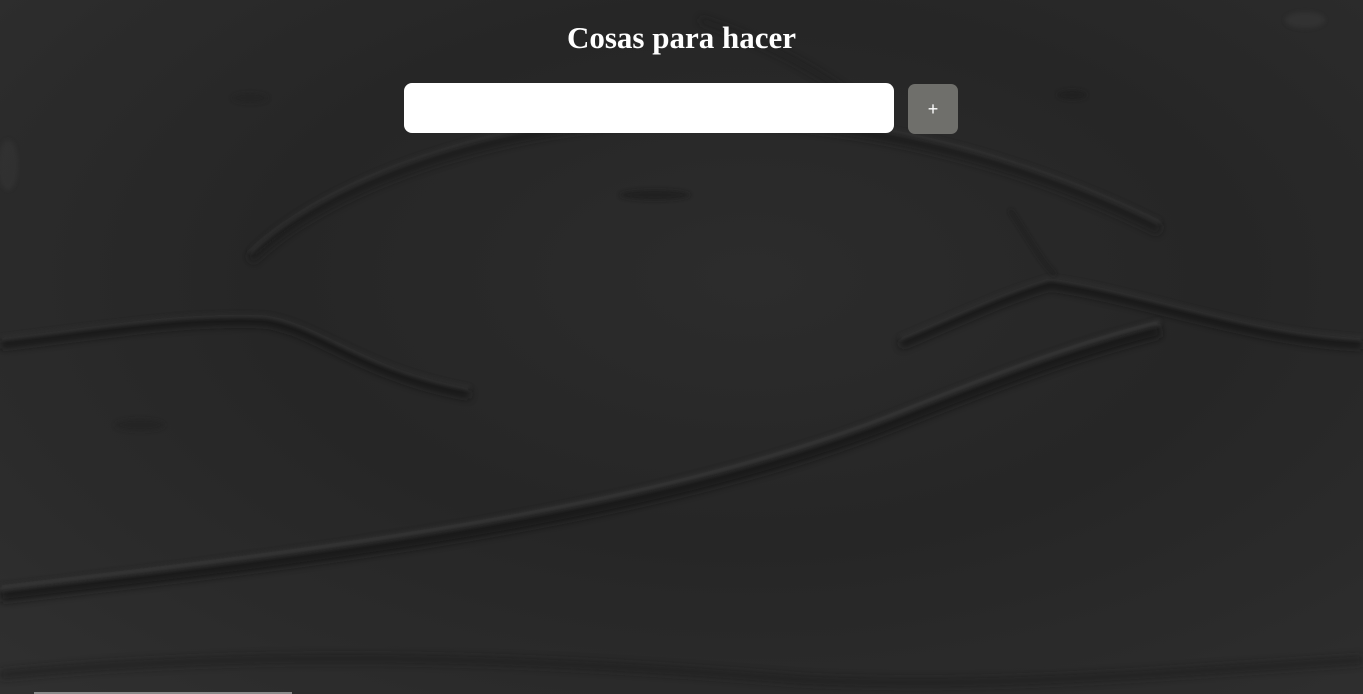 The image size is (1363, 694). I want to click on add-task-button: +, so click(933, 109).